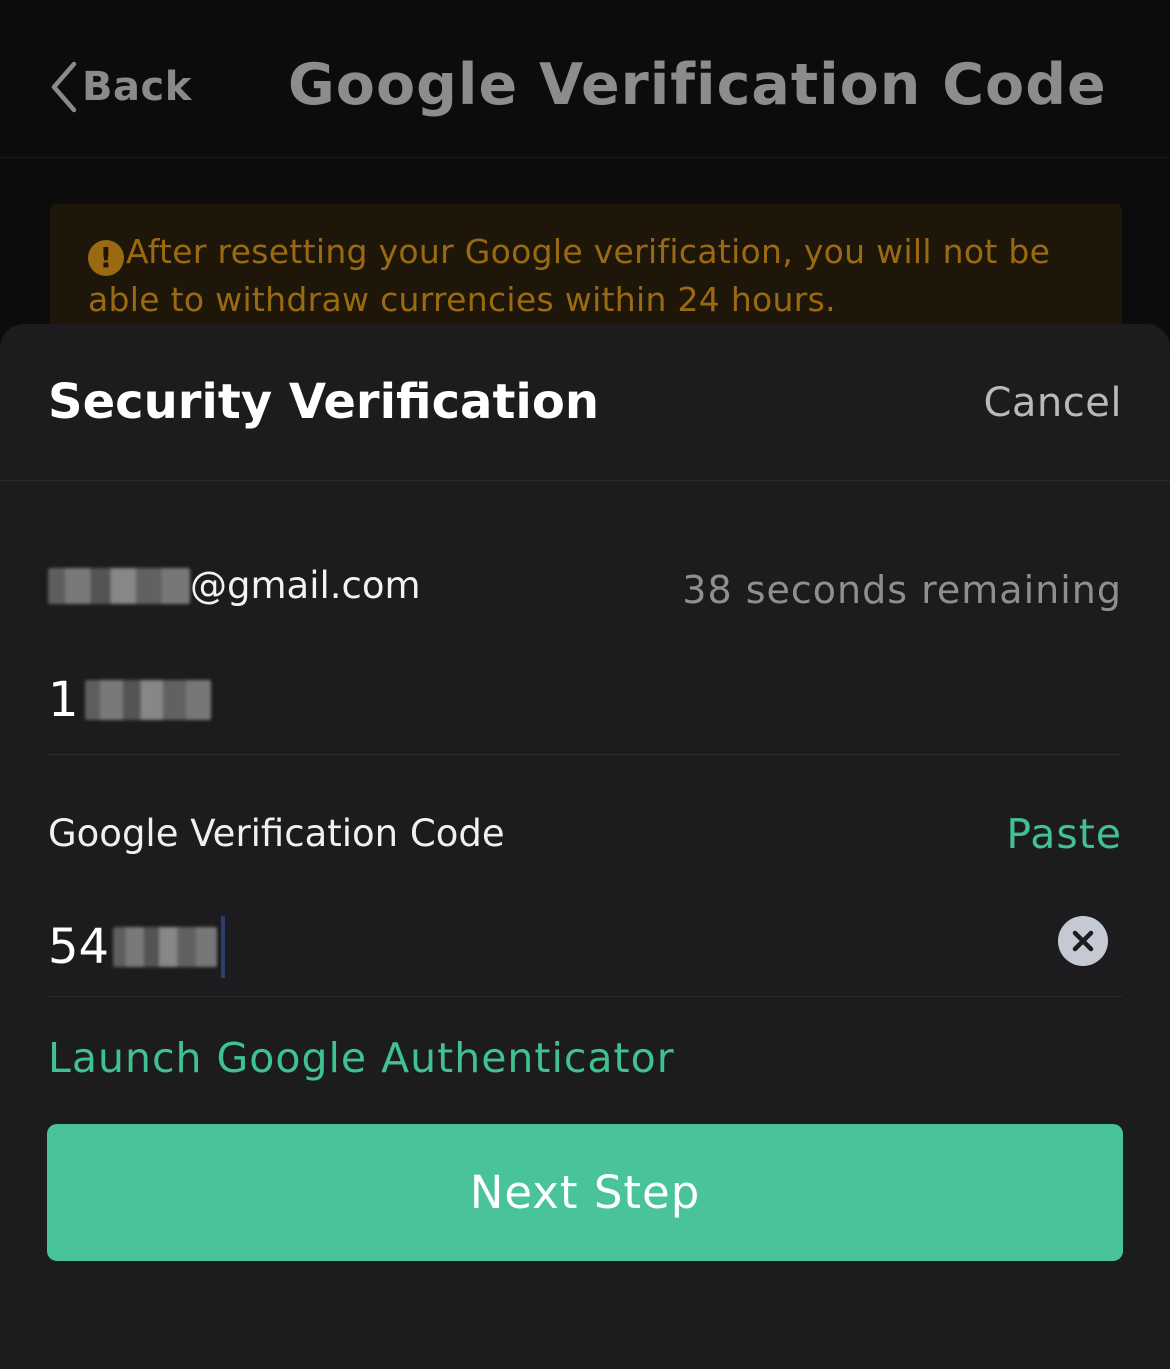 Image resolution: width=1170 pixels, height=1369 pixels. I want to click on email-code-input: 1, so click(129, 700).